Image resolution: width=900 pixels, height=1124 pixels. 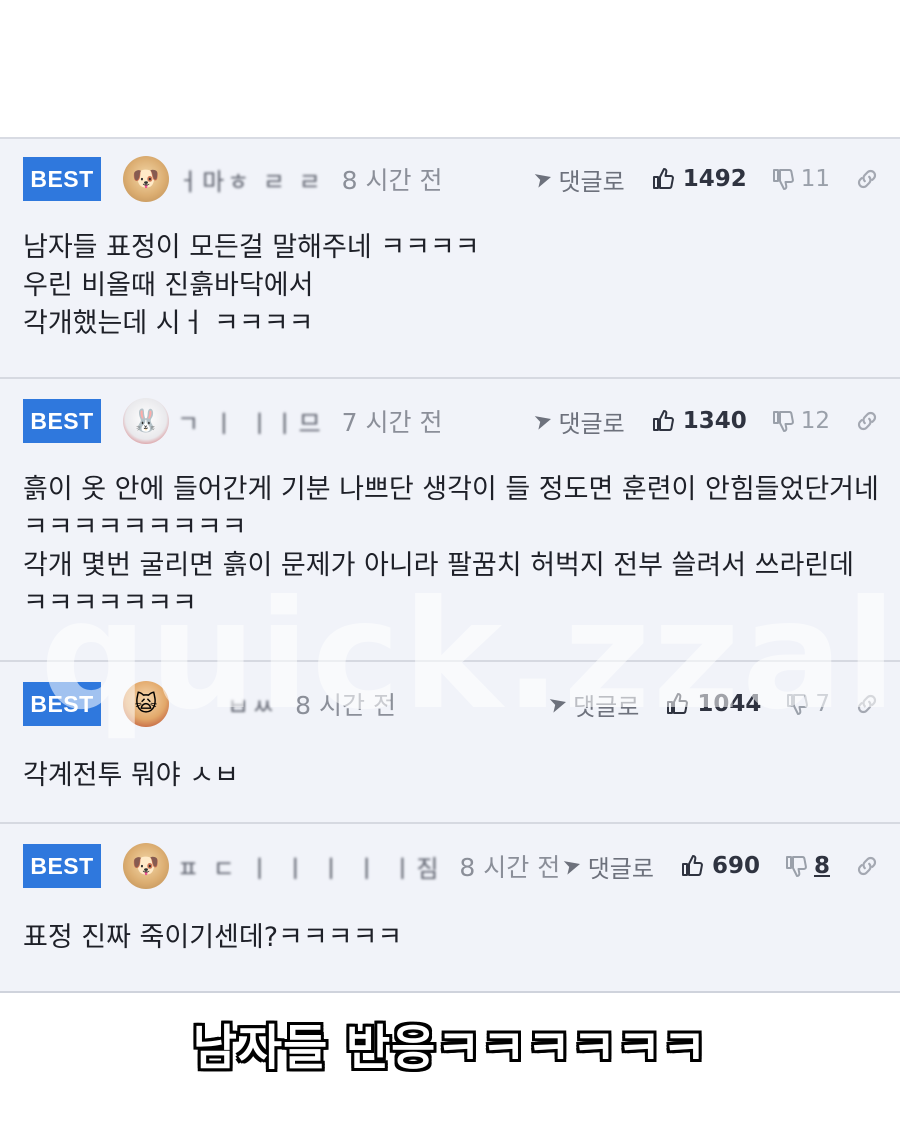 I want to click on dislike-button: 8, so click(x=807, y=866).